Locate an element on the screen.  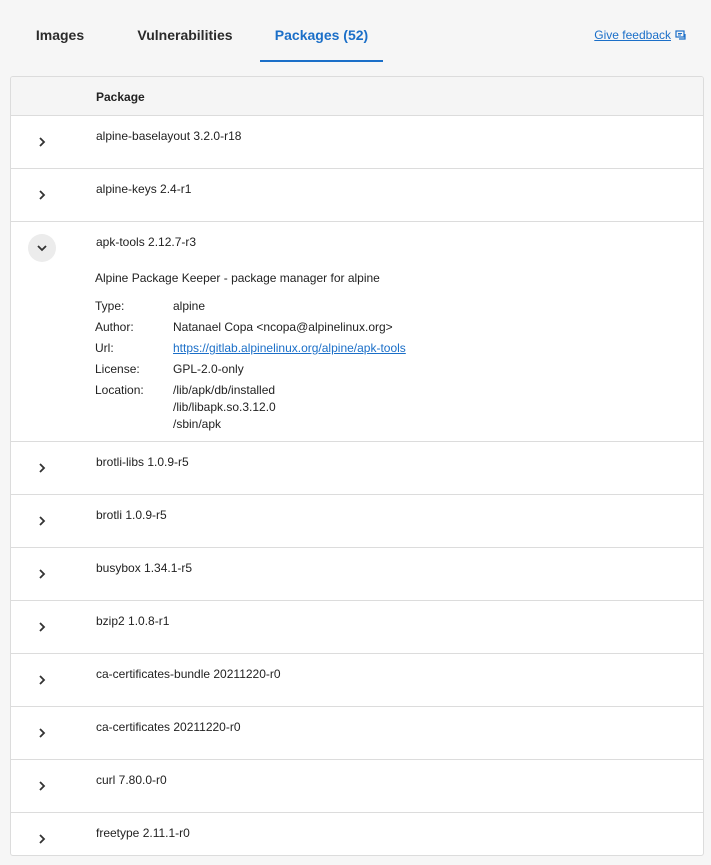
package-row: bzip2 1.0.8-r1 is located at coordinates (357, 627).